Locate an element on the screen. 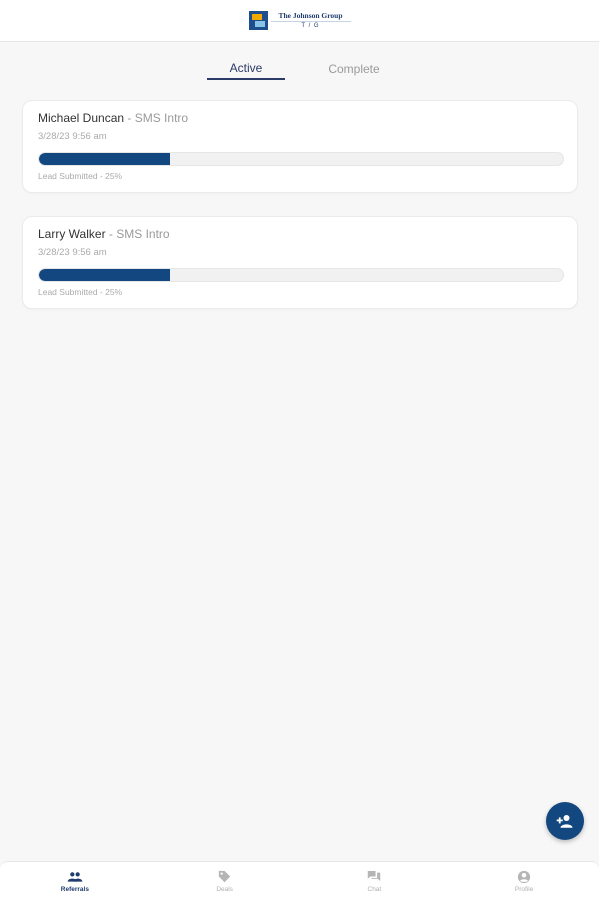 The image size is (599, 900). nav-deals: Deals is located at coordinates (225, 881).